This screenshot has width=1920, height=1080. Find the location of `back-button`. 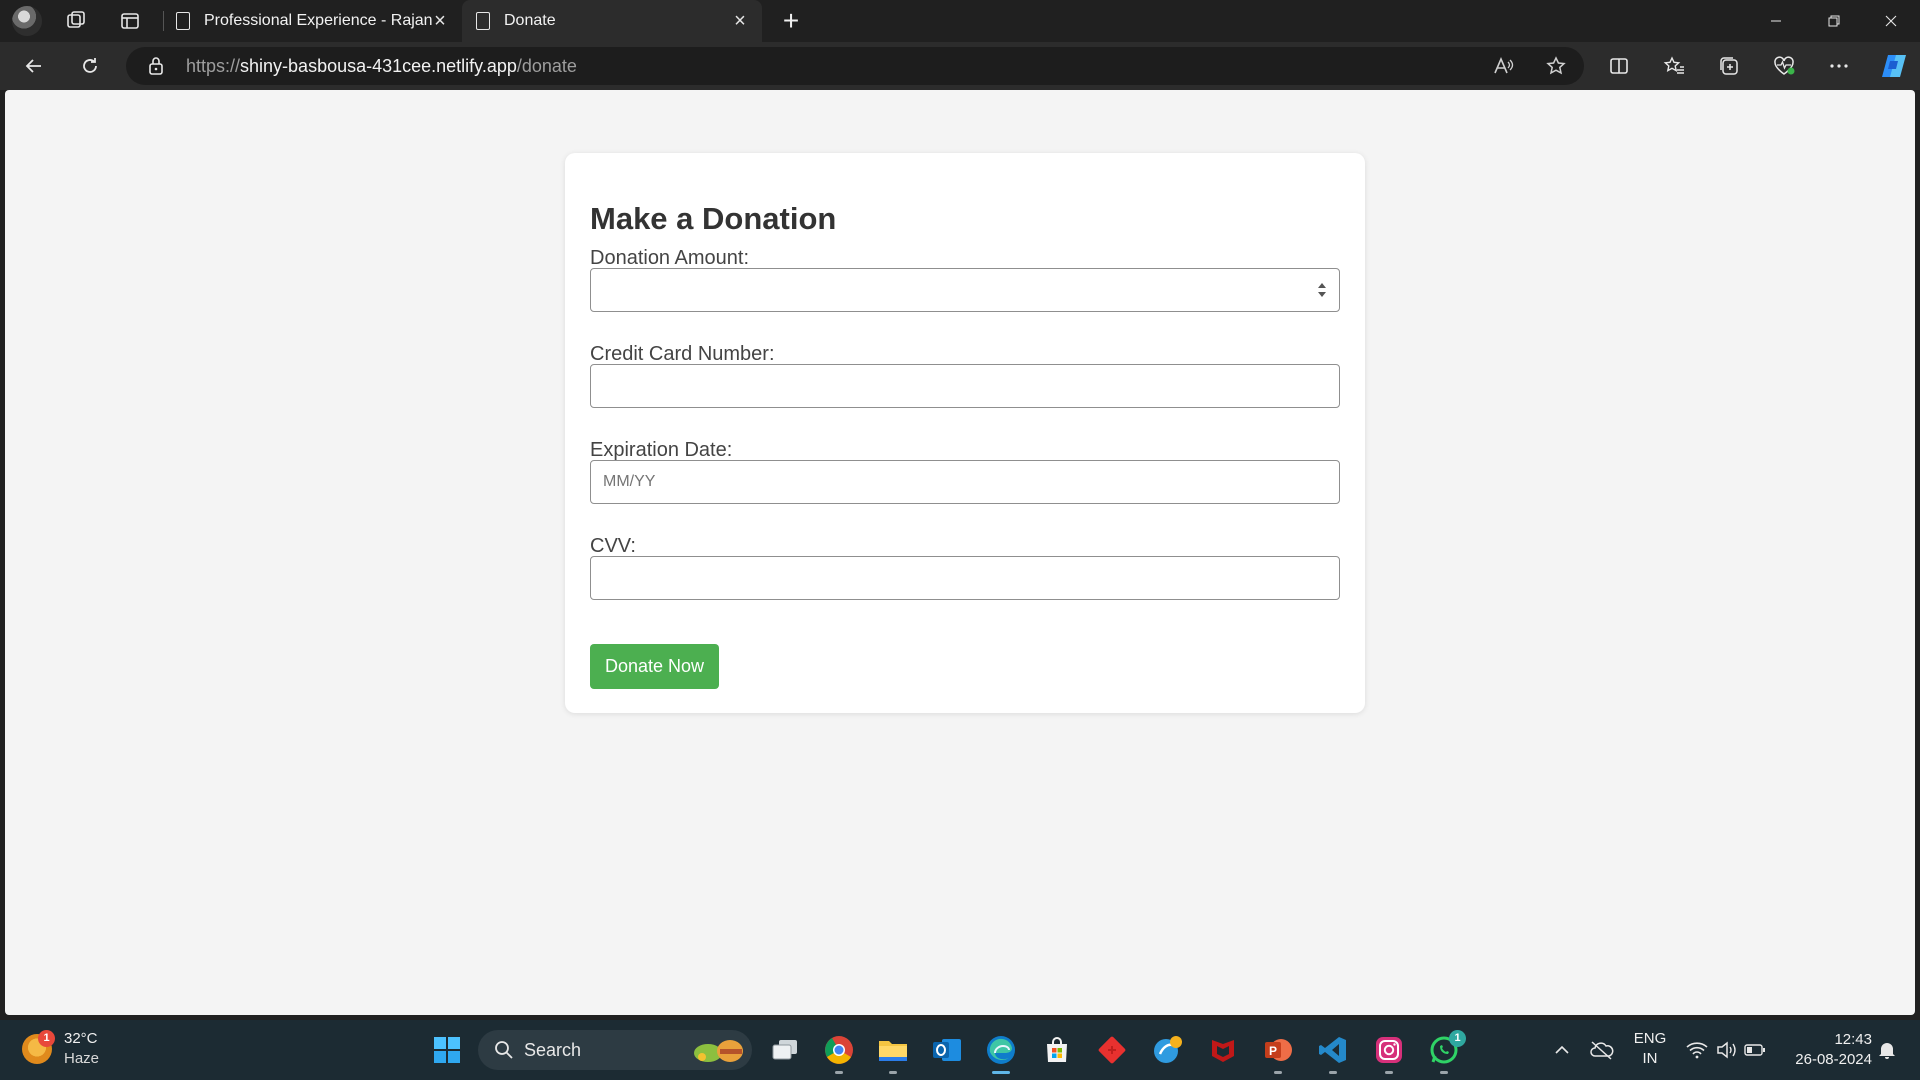

back-button is located at coordinates (34, 66).